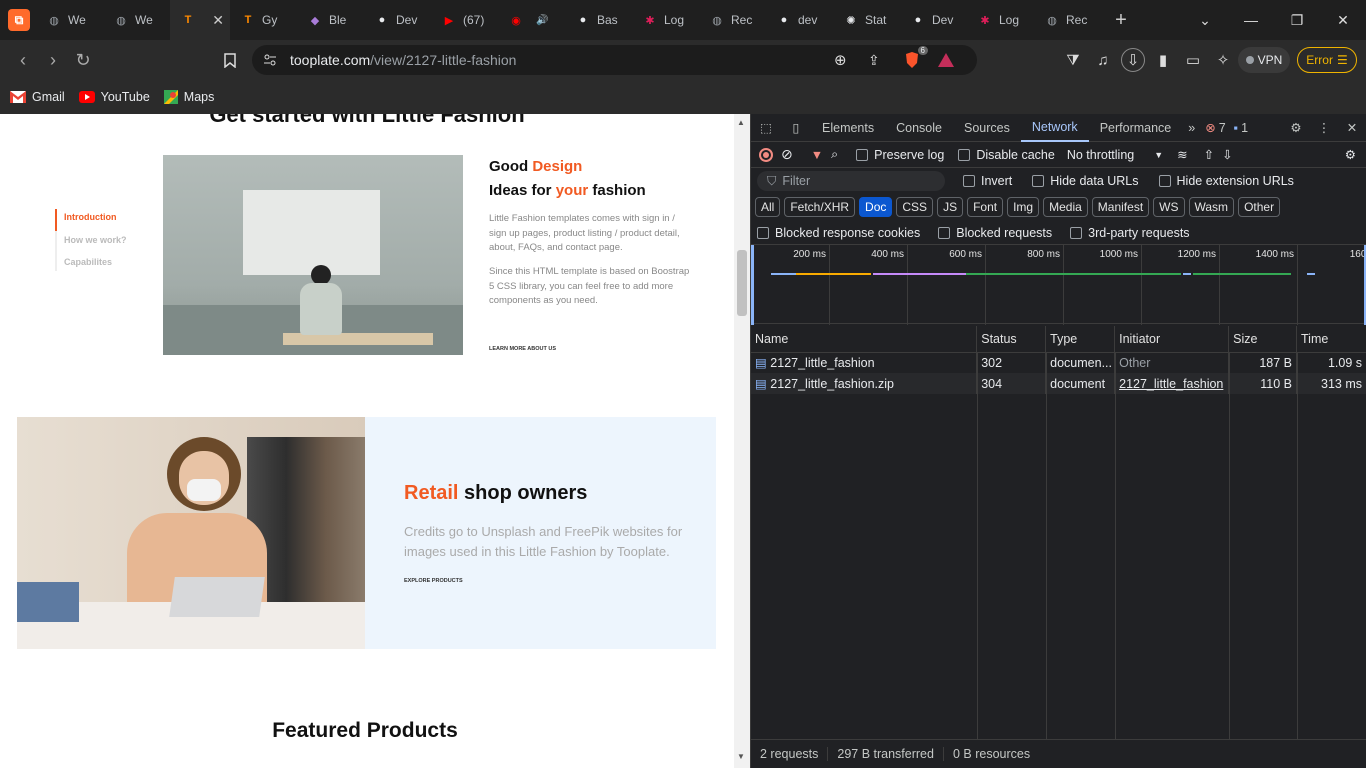  What do you see at coordinates (766, 154) in the screenshot?
I see `record-icon` at bounding box center [766, 154].